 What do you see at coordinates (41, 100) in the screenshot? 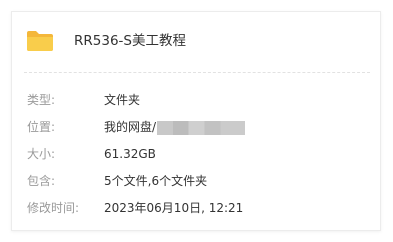
I see `type-label: 类型:` at bounding box center [41, 100].